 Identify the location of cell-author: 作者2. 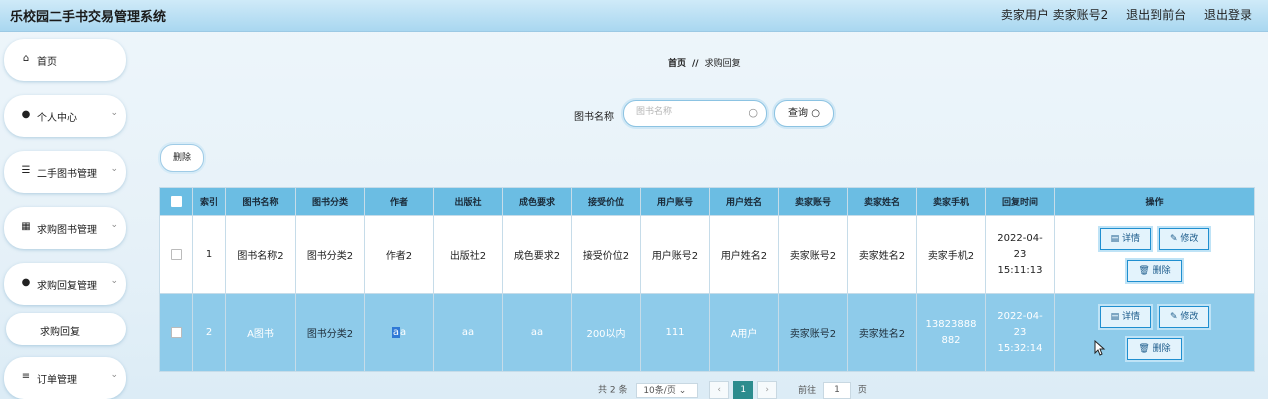
(399, 254).